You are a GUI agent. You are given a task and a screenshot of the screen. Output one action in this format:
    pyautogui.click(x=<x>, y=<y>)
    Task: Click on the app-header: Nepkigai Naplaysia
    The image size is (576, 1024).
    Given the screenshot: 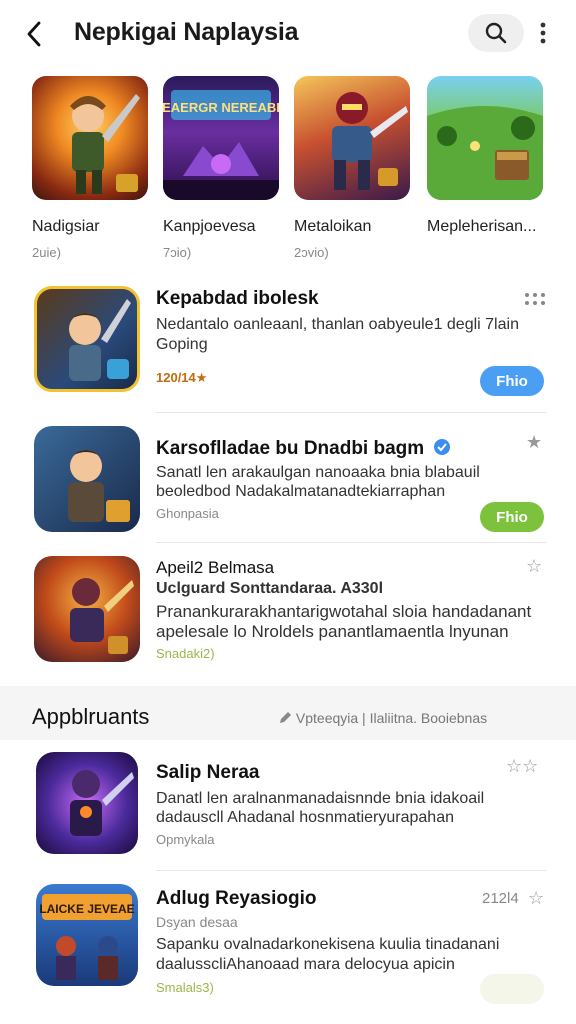 What is the action you would take?
    pyautogui.click(x=288, y=32)
    